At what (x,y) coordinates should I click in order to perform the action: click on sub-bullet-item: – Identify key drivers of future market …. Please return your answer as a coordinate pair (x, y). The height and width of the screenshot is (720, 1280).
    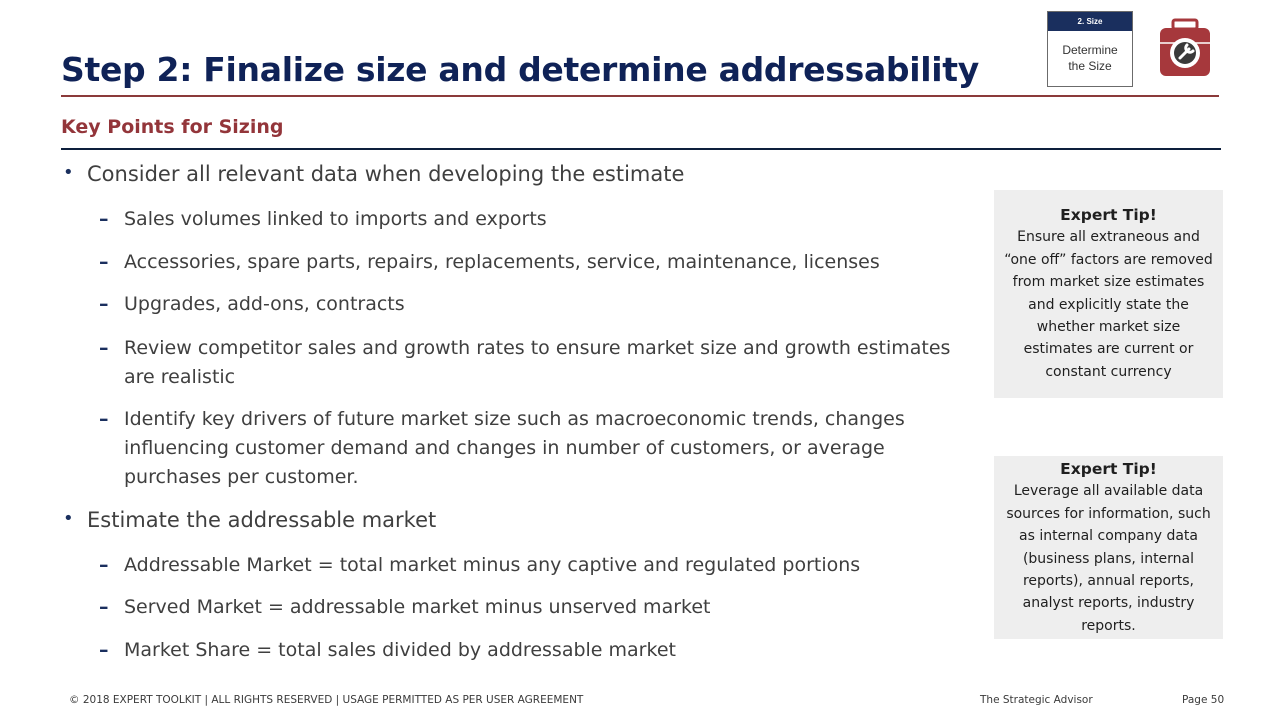
    Looking at the image, I should click on (539, 448).